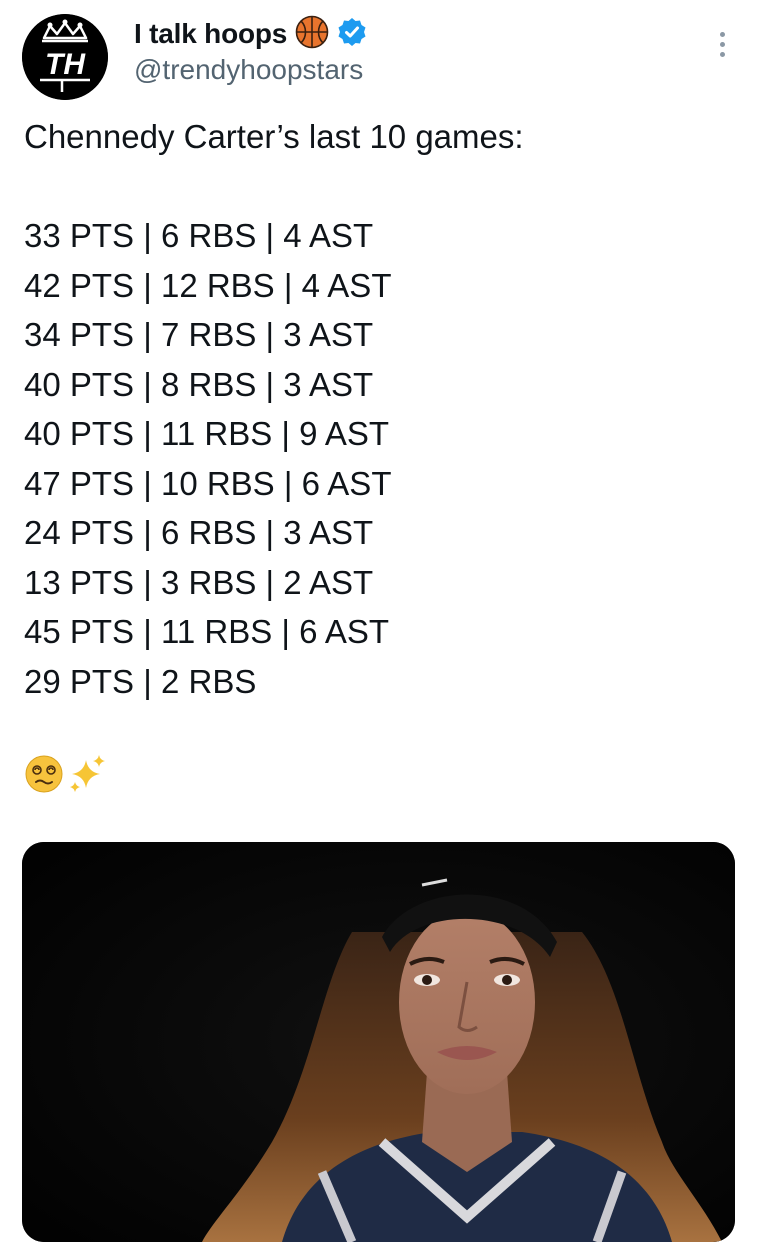  What do you see at coordinates (352, 34) in the screenshot?
I see `verified-badge-icon` at bounding box center [352, 34].